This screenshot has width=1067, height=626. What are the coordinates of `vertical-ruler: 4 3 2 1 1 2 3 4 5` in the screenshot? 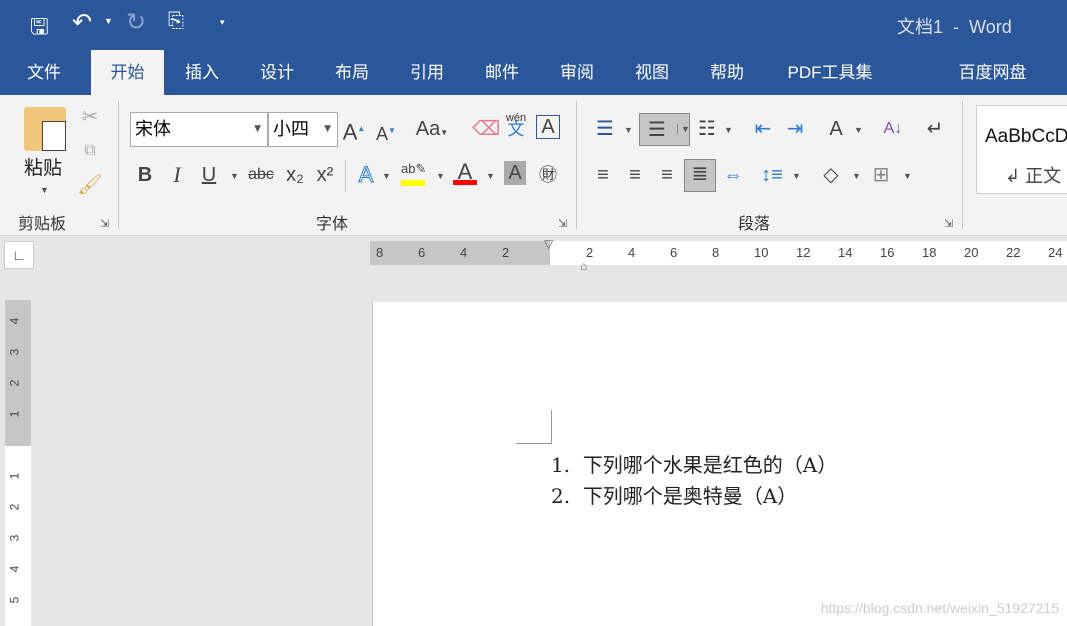 It's located at (18, 463).